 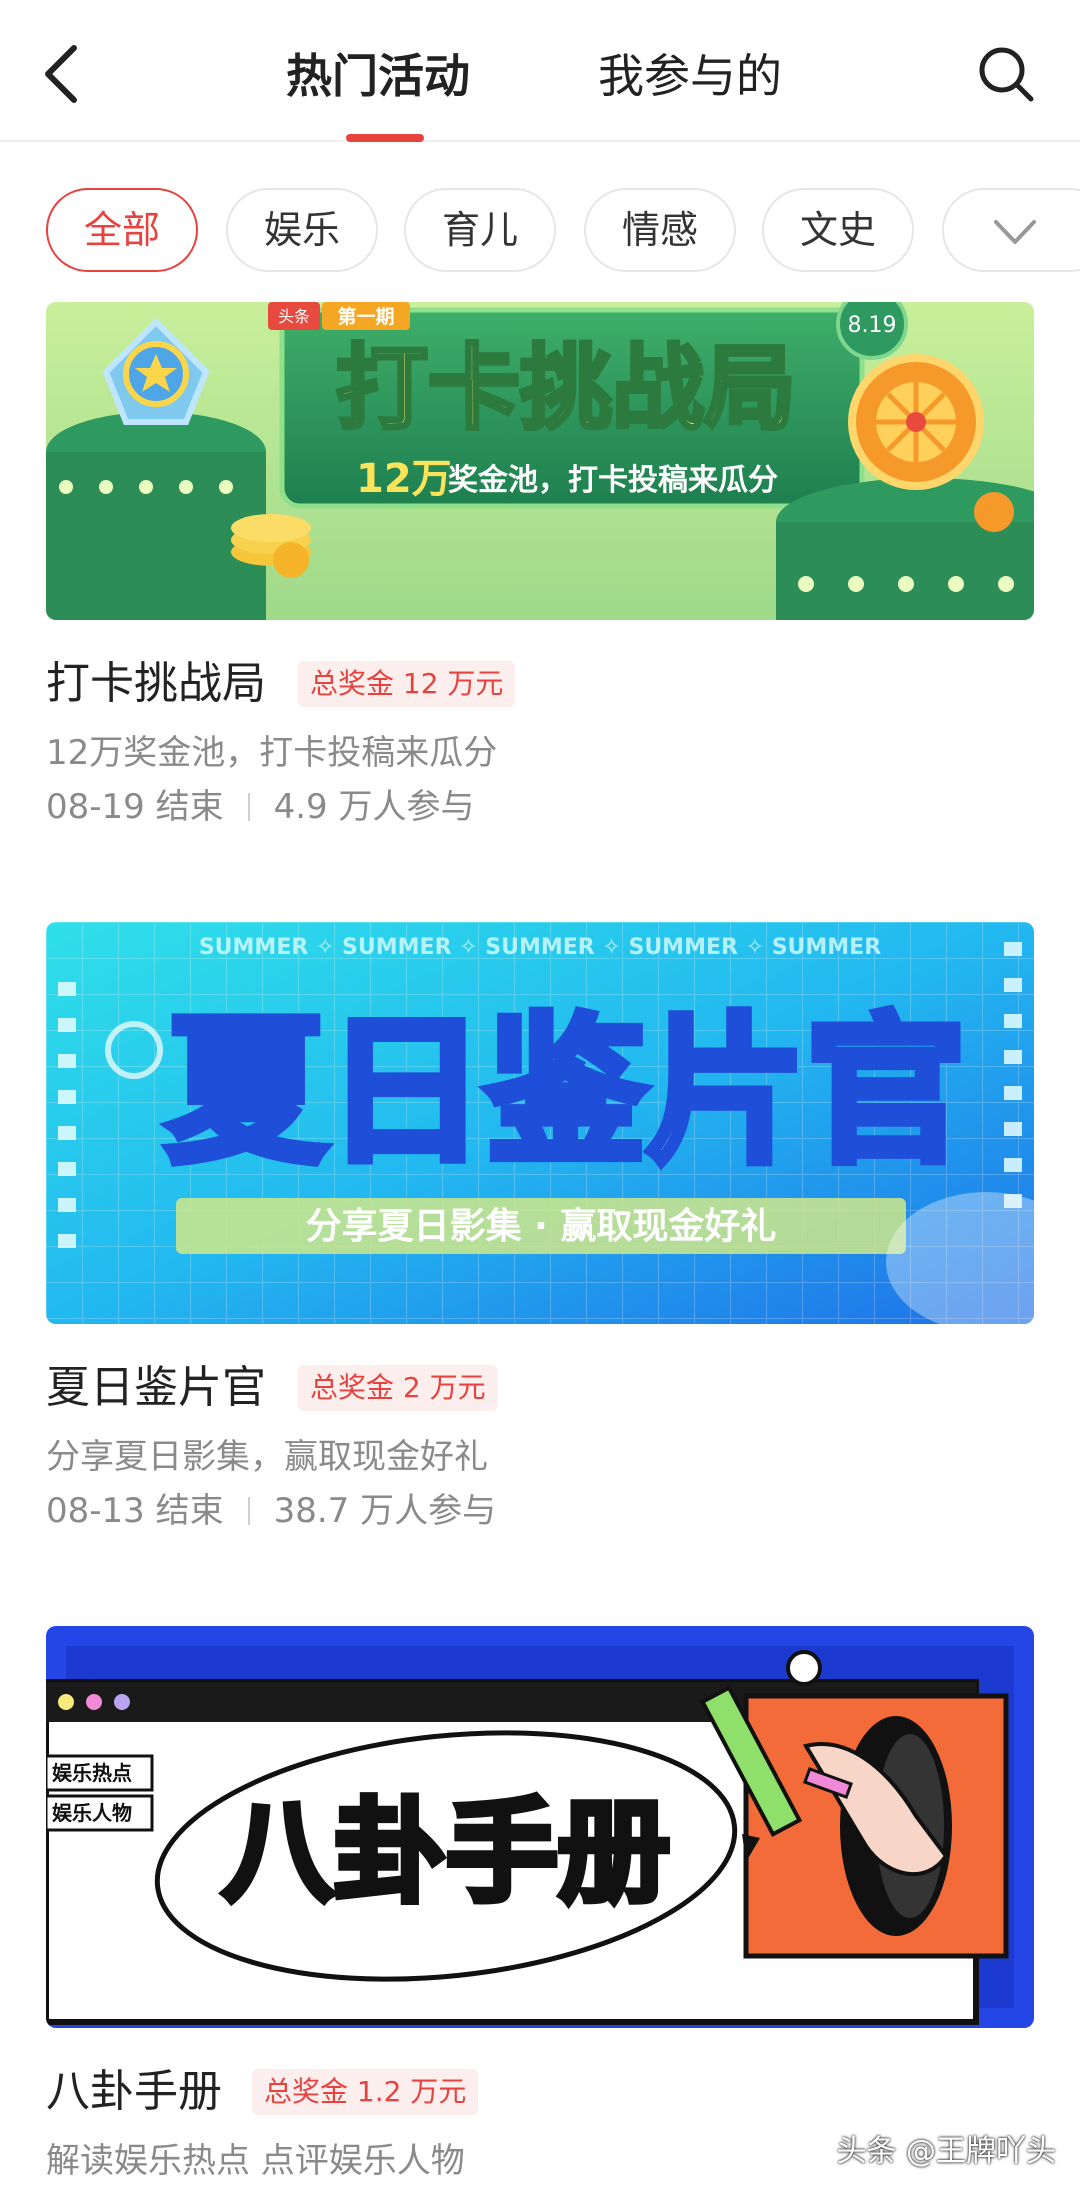 What do you see at coordinates (446, 1853) in the screenshot?
I see `svg-text: 八卦手册` at bounding box center [446, 1853].